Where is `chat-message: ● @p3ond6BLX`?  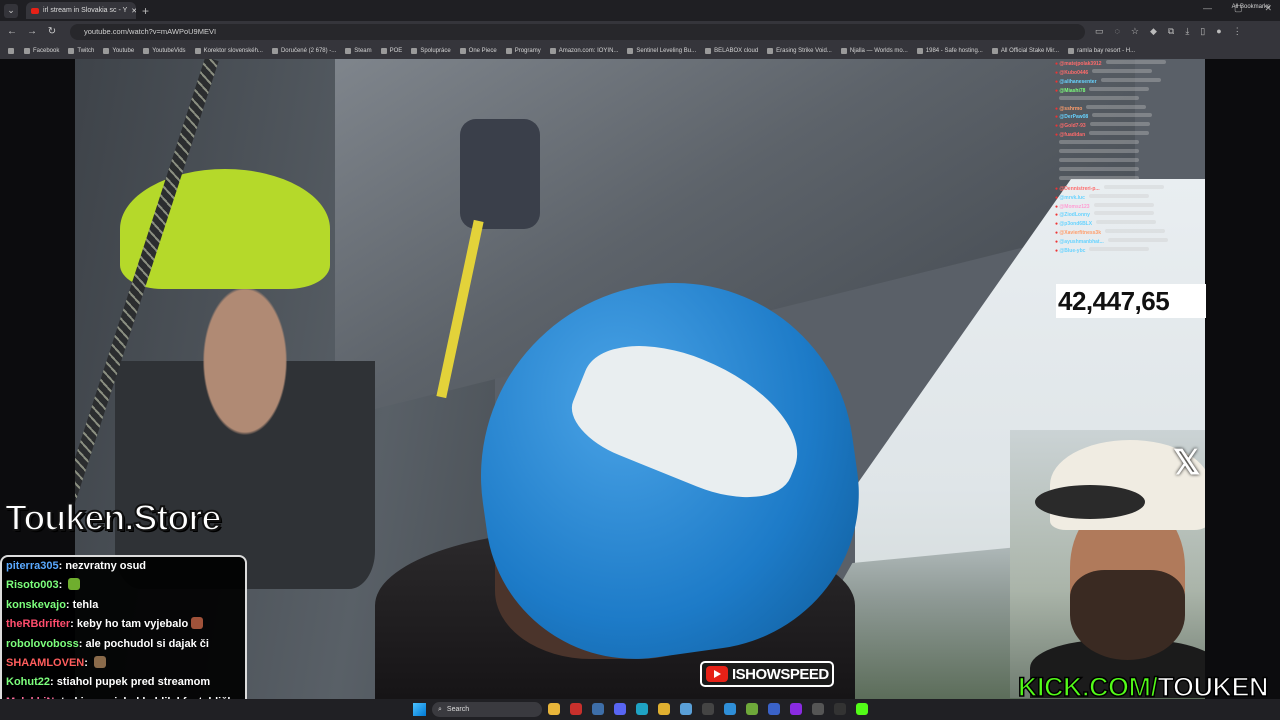 chat-message: ● @p3ond6BLX is located at coordinates (1130, 224).